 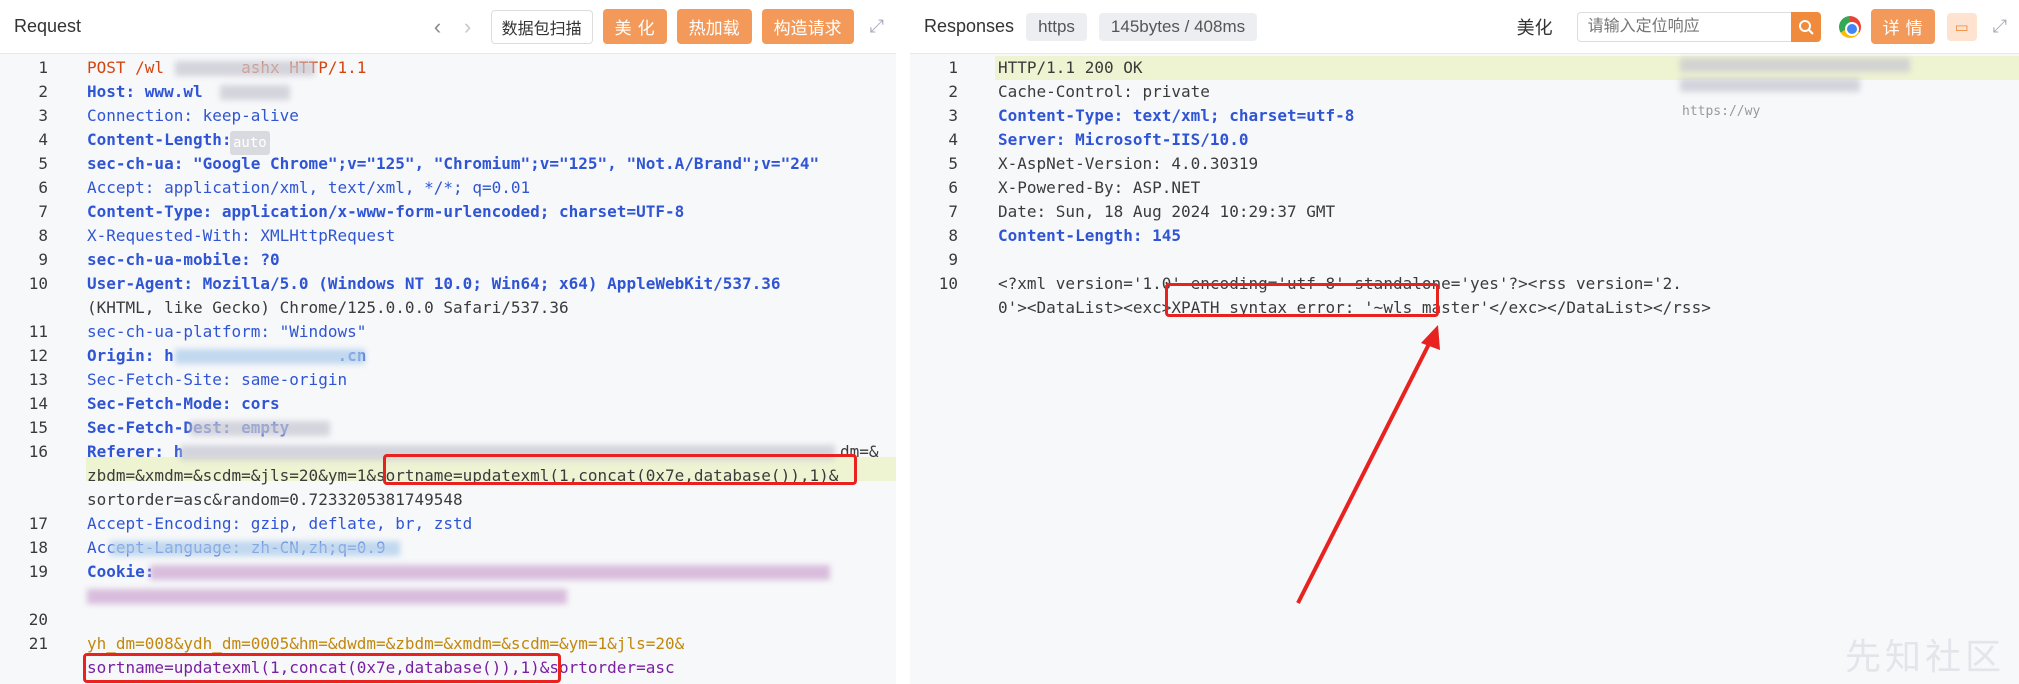 What do you see at coordinates (183, 259) in the screenshot?
I see `request-line: sec-ch-ua-mobile: ?0` at bounding box center [183, 259].